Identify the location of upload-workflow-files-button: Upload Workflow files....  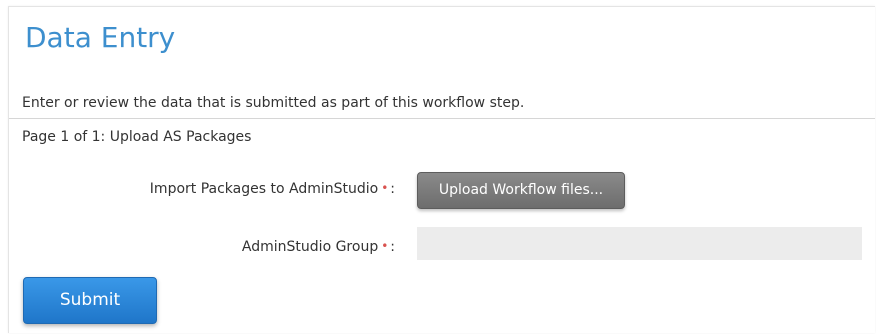
(521, 190).